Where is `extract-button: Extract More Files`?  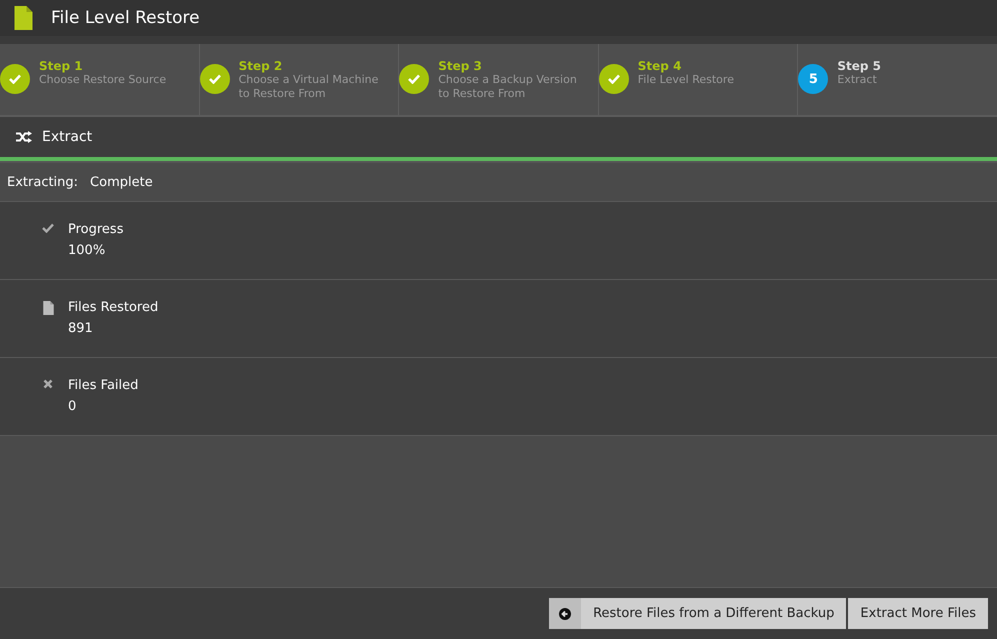
extract-button: Extract More Files is located at coordinates (918, 613).